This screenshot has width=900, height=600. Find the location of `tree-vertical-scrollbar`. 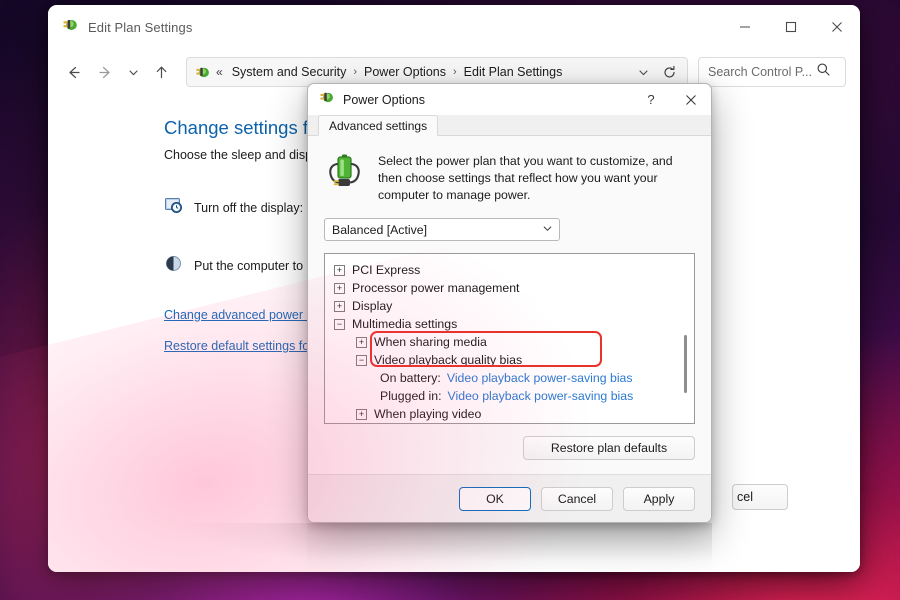

tree-vertical-scrollbar is located at coordinates (685, 338).